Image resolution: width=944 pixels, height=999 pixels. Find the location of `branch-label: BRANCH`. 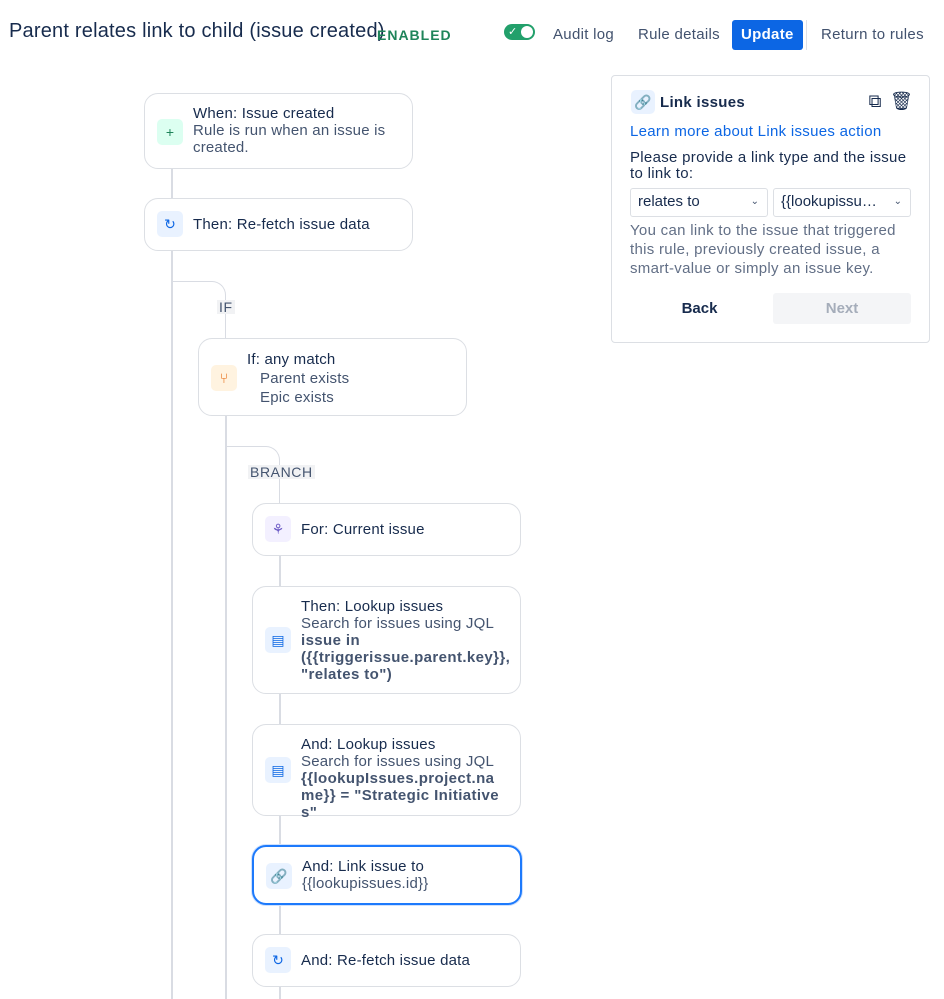

branch-label: BRANCH is located at coordinates (281, 472).